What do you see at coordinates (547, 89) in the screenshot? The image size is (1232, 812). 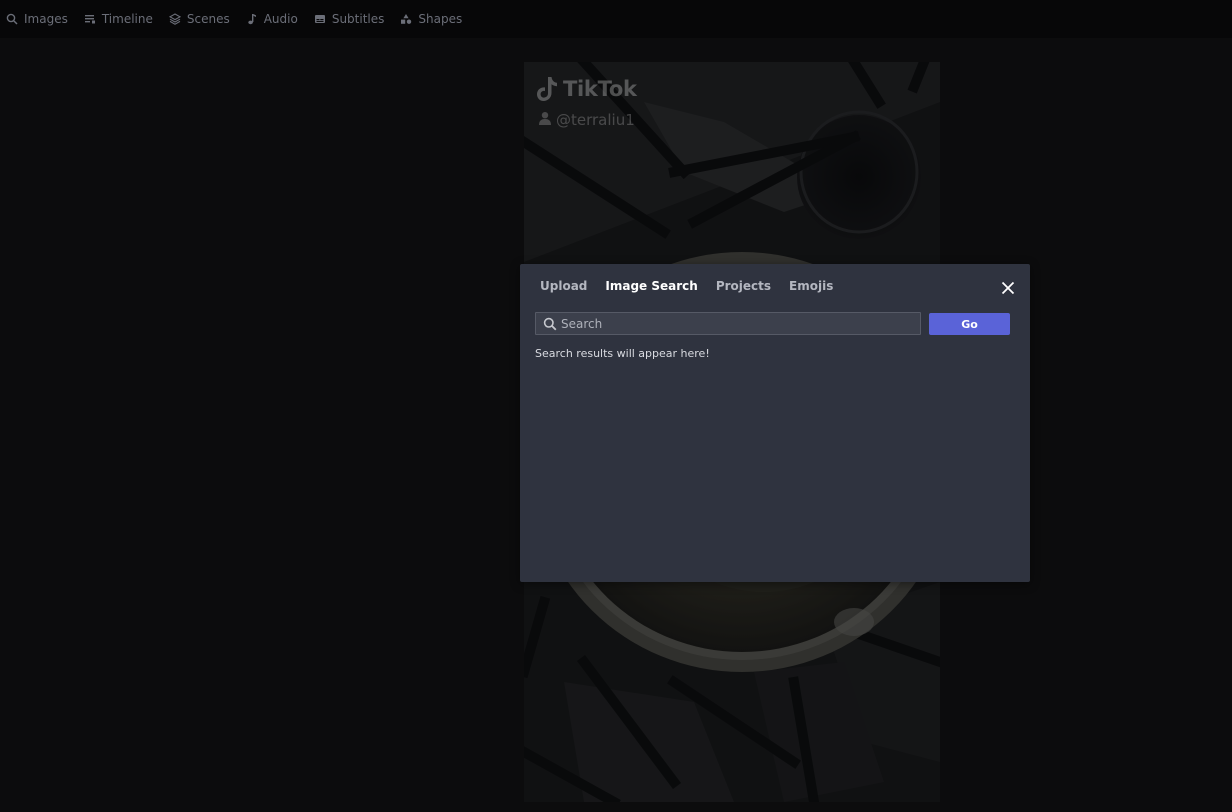 I see `tiktok-logo-icon` at bounding box center [547, 89].